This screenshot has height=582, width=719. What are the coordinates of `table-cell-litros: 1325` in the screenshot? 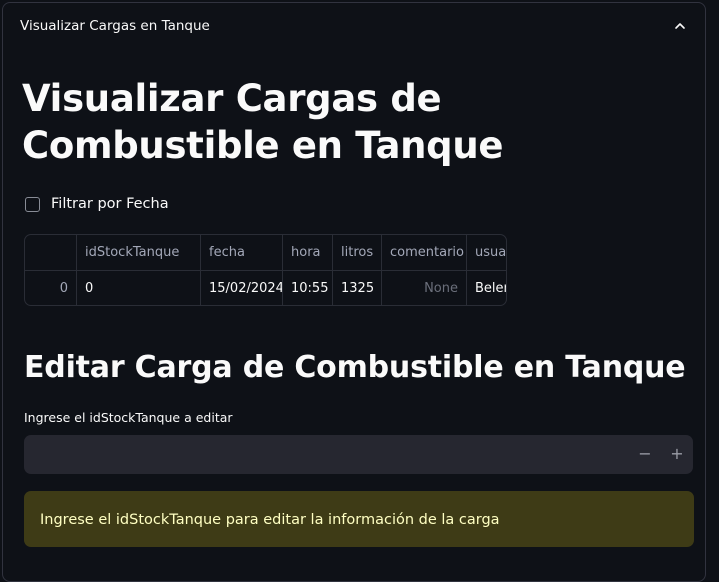 It's located at (357, 288).